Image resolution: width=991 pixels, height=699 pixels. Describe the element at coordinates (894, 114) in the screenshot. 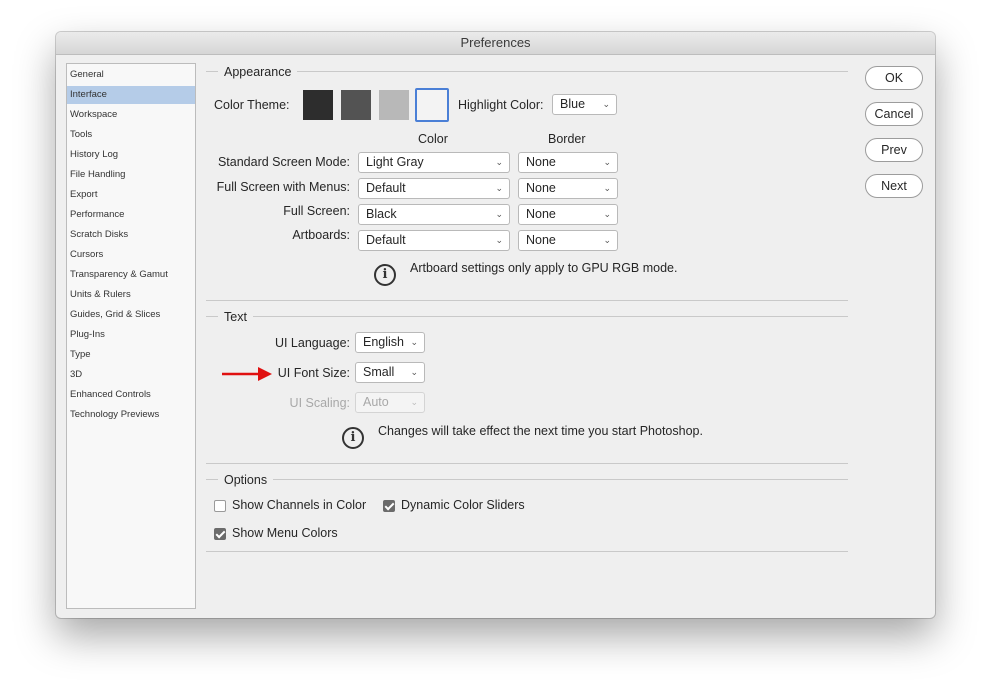

I see `cancel-button: Cancel` at that location.